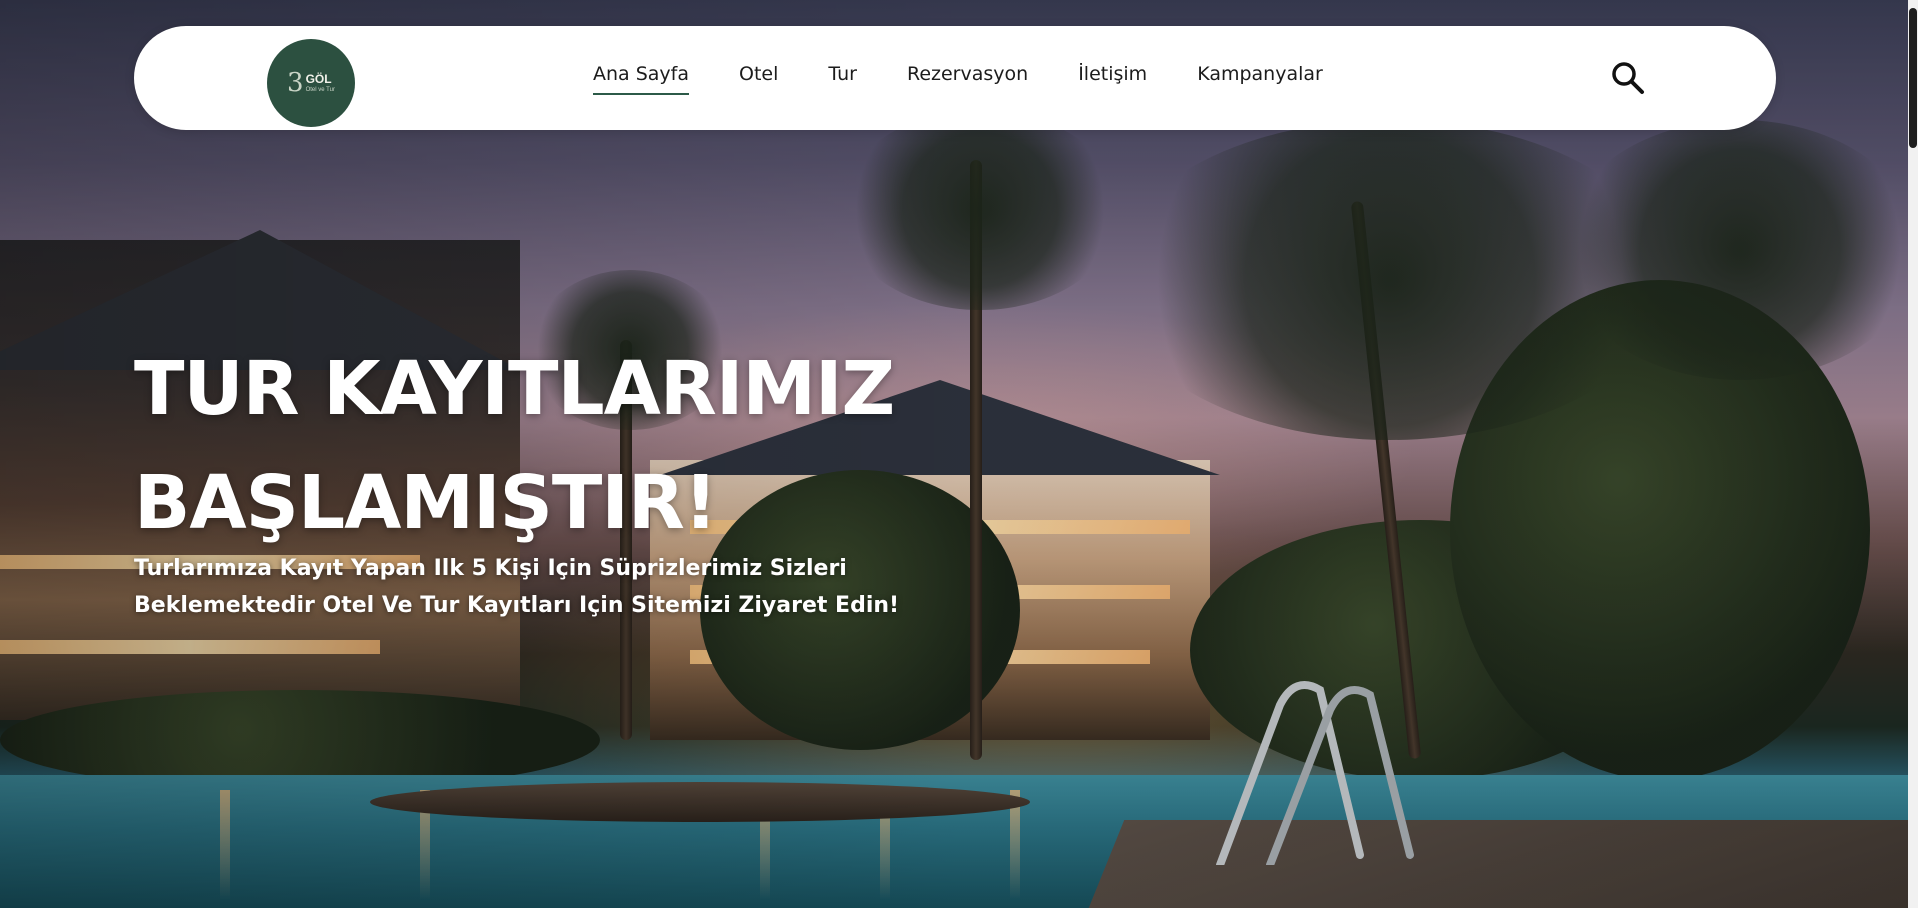  Describe the element at coordinates (967, 74) in the screenshot. I see `nav-link-rezervasyon: Rezervasyon` at that location.